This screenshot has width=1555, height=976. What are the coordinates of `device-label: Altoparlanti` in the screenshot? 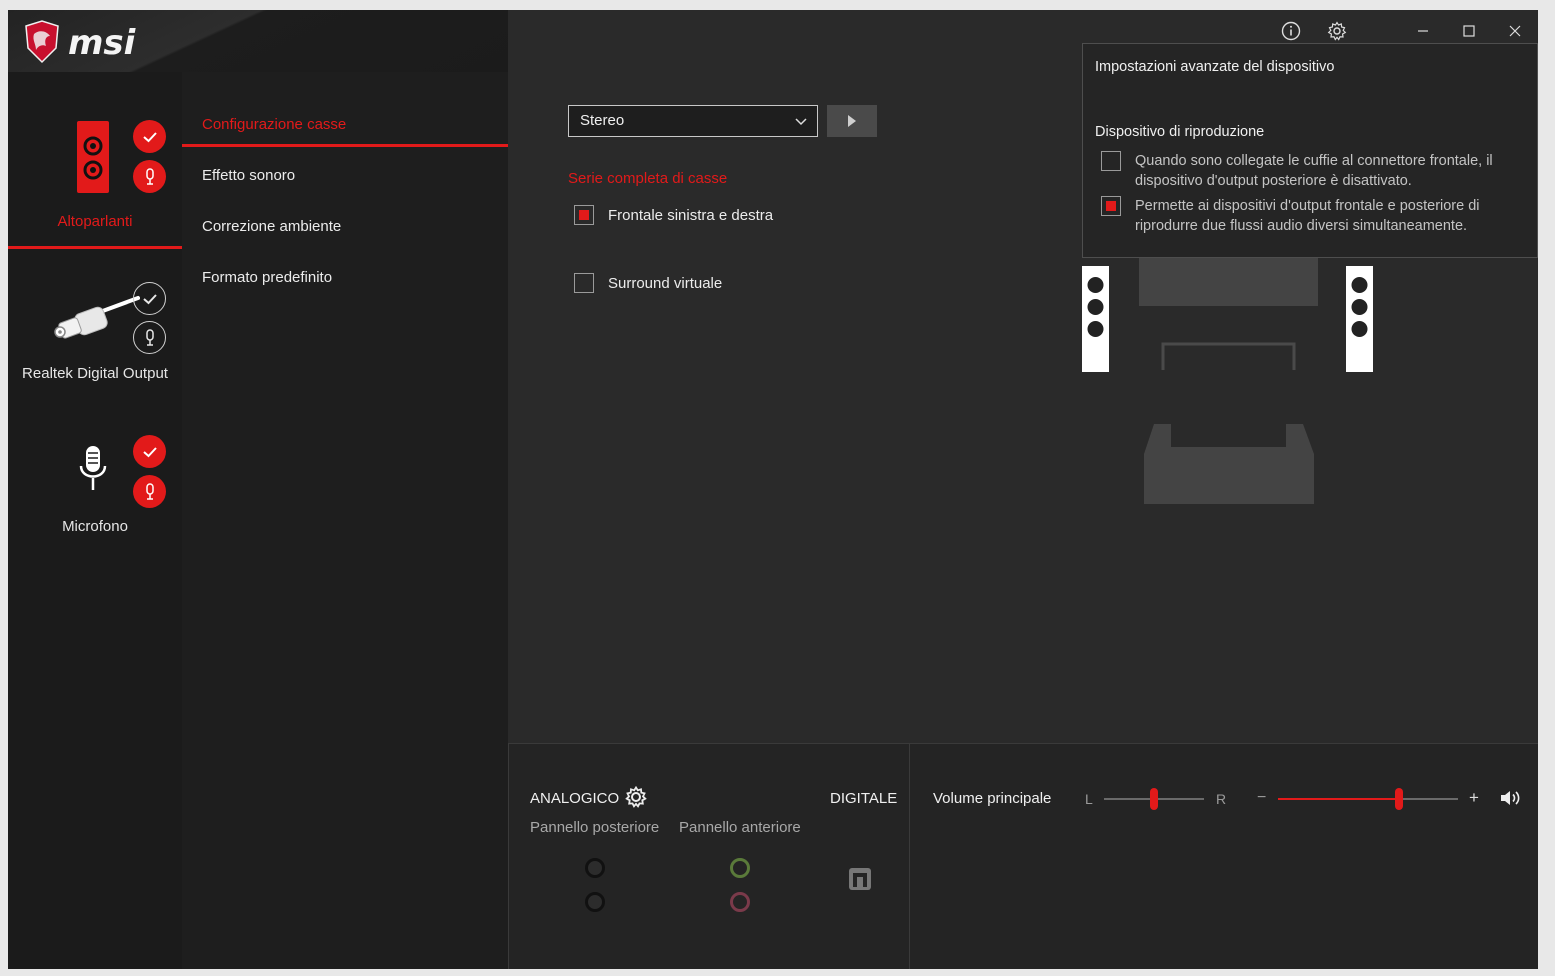 It's located at (95, 221).